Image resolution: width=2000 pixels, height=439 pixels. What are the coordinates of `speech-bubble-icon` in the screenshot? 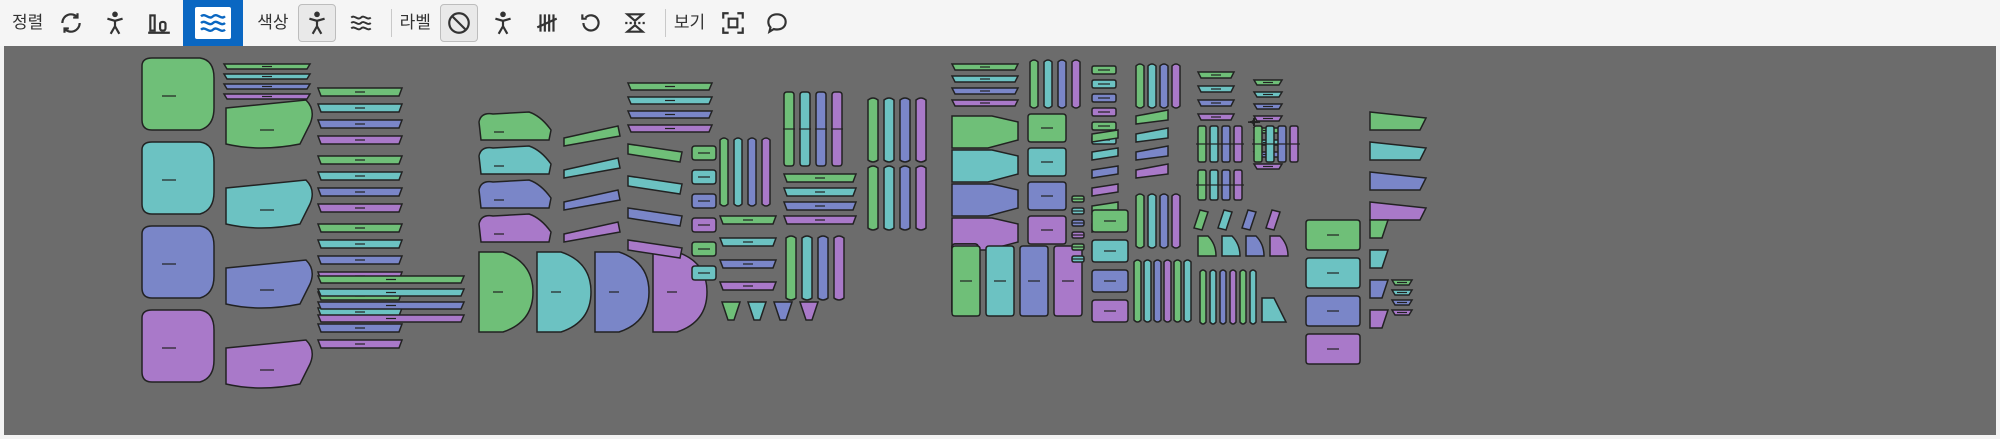 It's located at (777, 23).